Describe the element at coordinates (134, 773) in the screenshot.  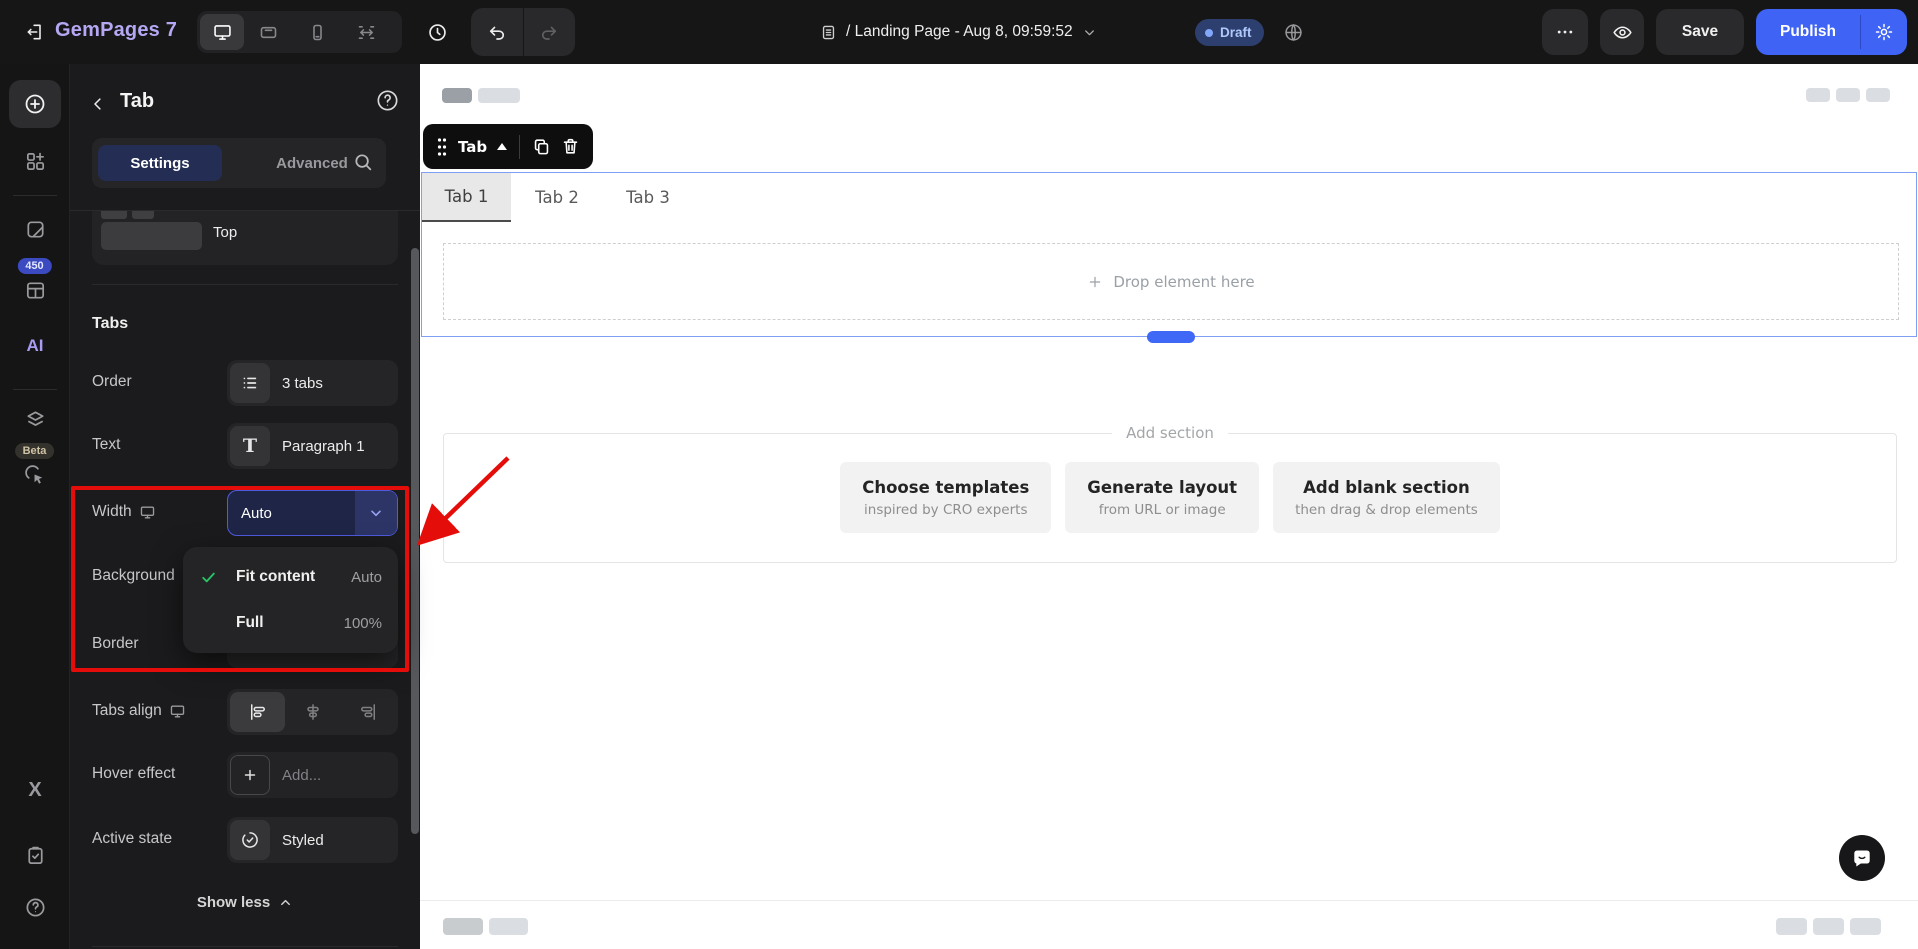
I see `hover-effect-label: Hover effect` at that location.